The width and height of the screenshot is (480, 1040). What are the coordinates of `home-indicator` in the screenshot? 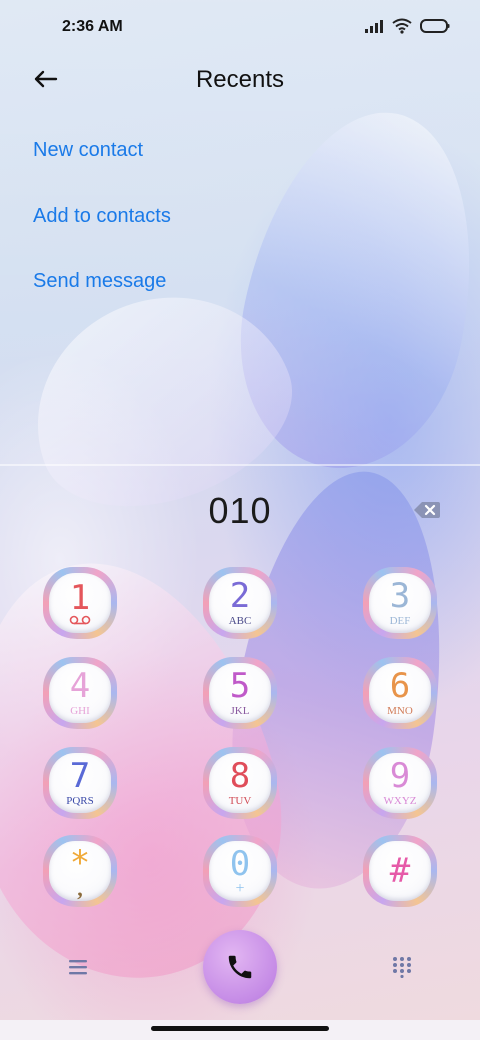 It's located at (240, 1028).